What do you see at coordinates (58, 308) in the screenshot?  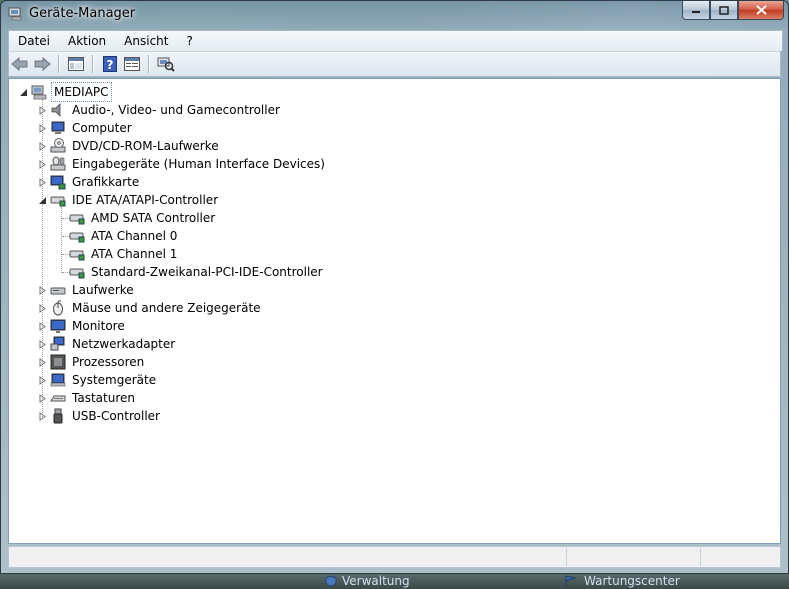 I see `mouse-icon` at bounding box center [58, 308].